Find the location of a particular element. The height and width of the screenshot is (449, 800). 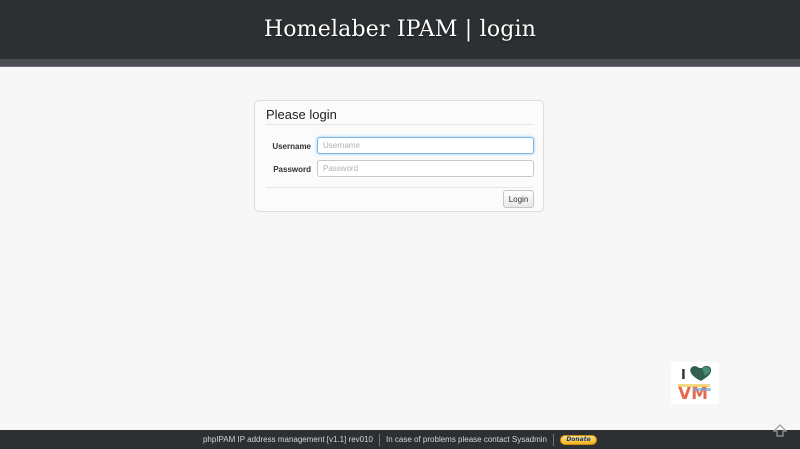

form-divider is located at coordinates (399, 187).